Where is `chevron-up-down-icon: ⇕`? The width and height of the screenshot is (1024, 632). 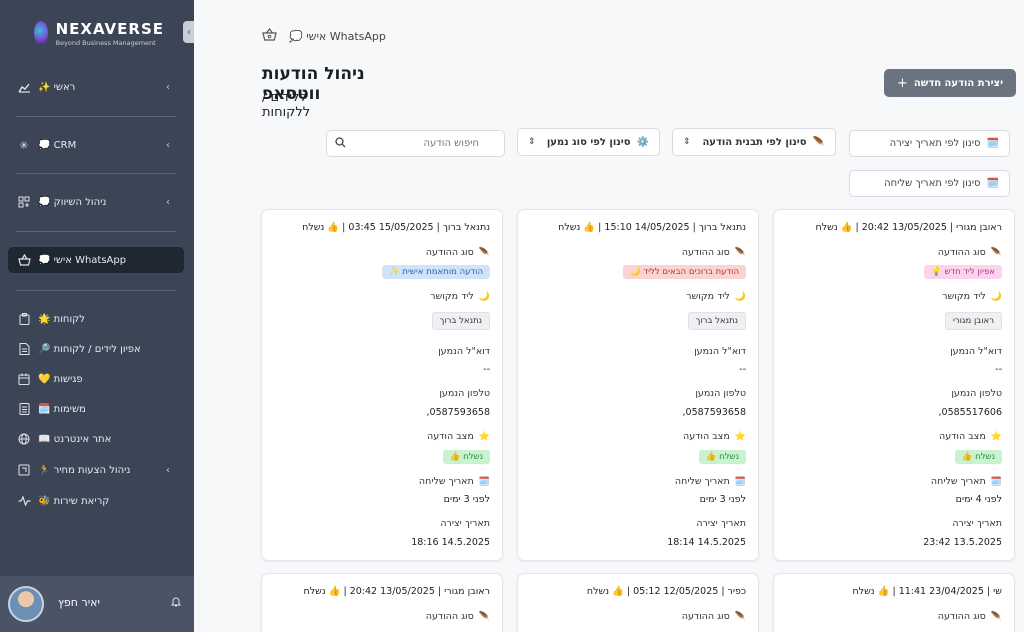 chevron-up-down-icon: ⇕ is located at coordinates (687, 142).